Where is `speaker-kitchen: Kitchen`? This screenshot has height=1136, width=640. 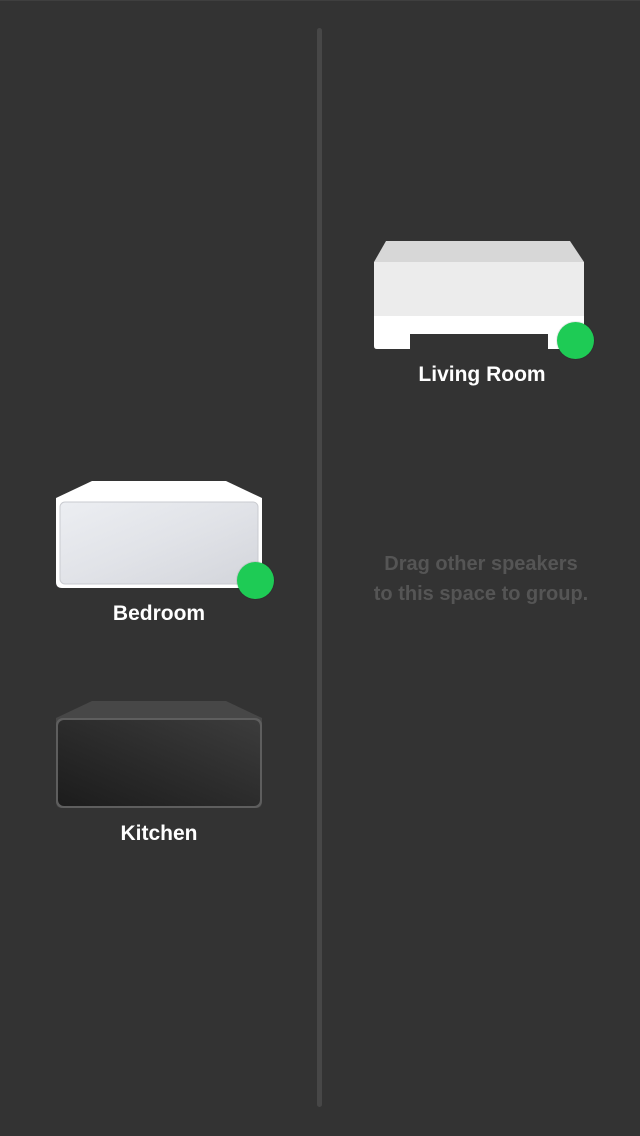 speaker-kitchen: Kitchen is located at coordinates (159, 773).